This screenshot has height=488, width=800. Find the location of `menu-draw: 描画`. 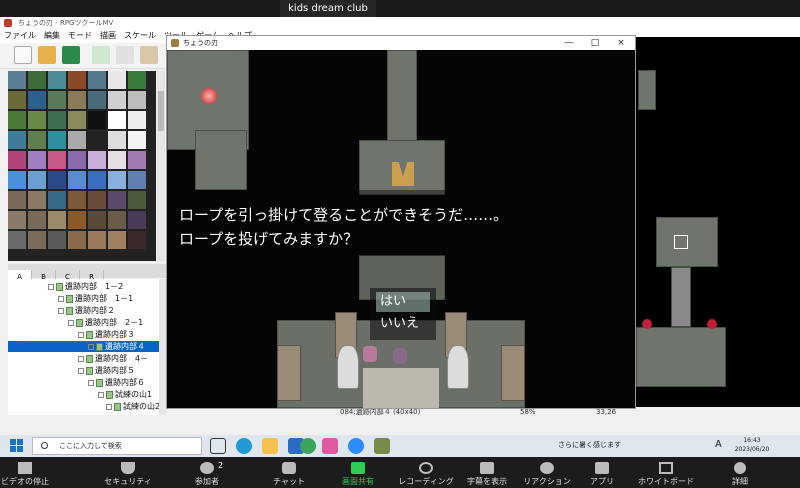

menu-draw: 描画 is located at coordinates (108, 36).